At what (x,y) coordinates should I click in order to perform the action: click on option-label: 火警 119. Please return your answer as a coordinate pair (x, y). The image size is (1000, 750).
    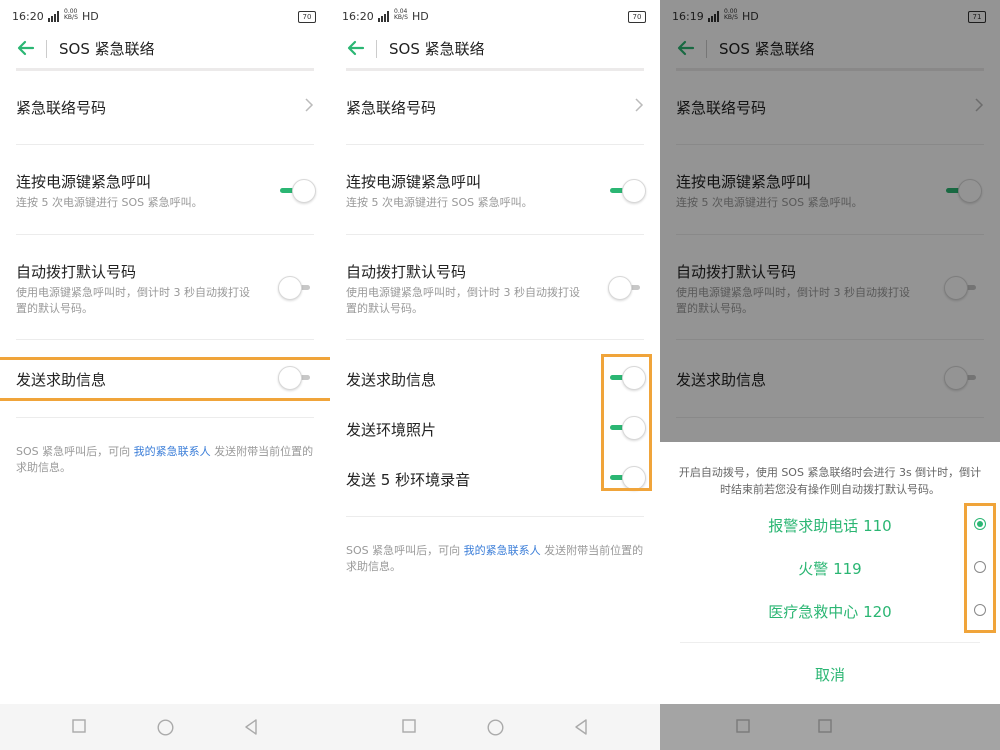
    Looking at the image, I should click on (830, 569).